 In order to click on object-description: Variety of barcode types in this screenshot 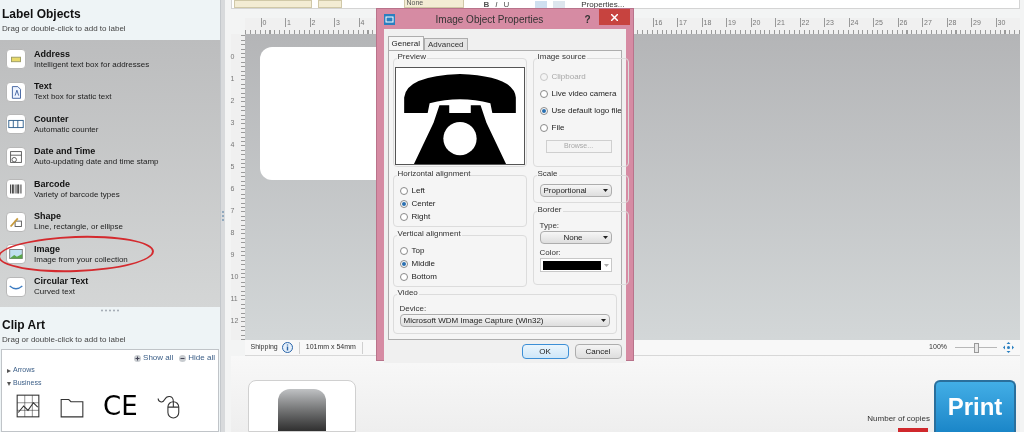, I will do `click(77, 194)`.